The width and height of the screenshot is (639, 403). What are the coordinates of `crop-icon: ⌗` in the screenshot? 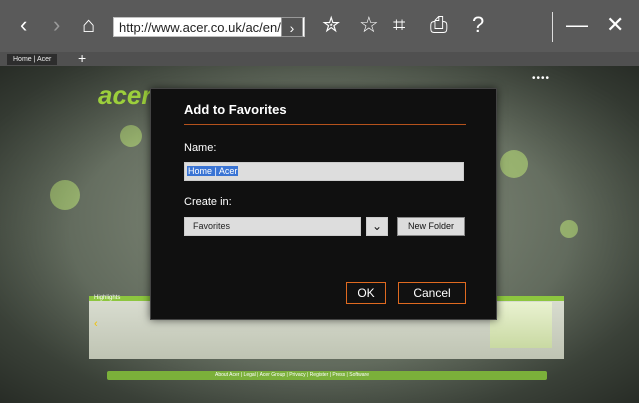 It's located at (399, 25).